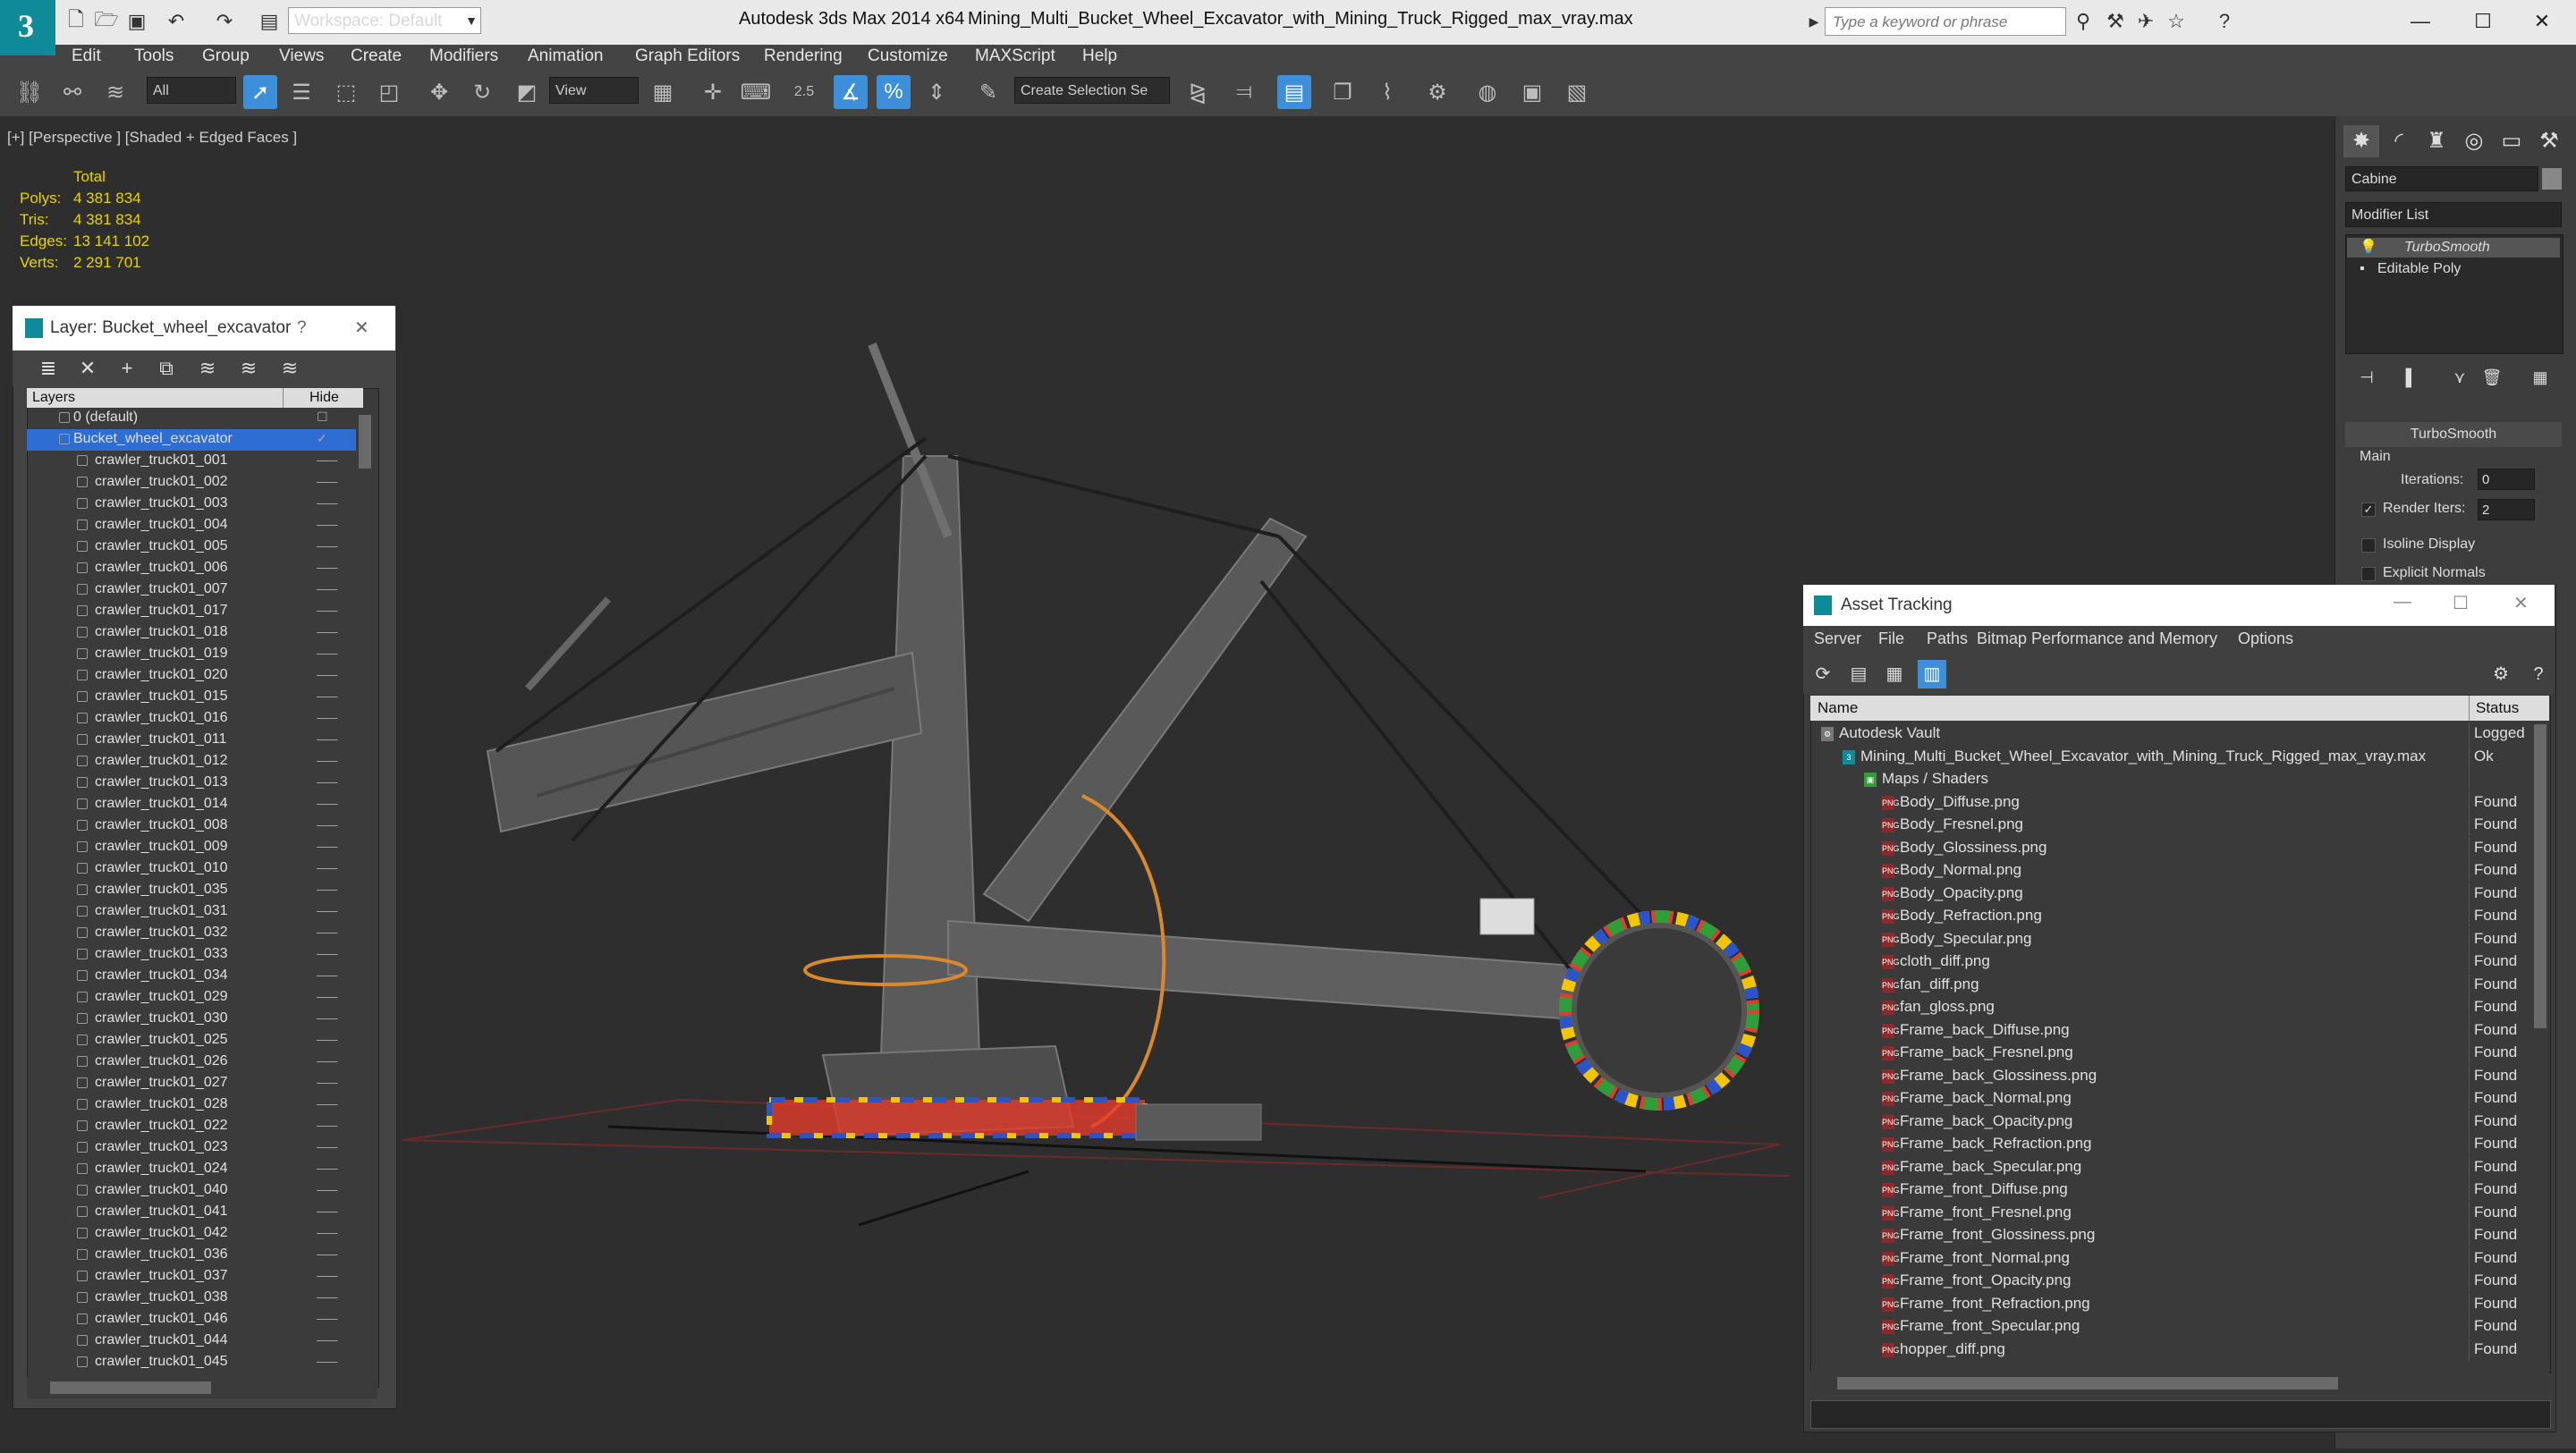 The width and height of the screenshot is (2576, 1453). Describe the element at coordinates (30, 92) in the screenshot. I see `select-and-link-icon: ⛓` at that location.